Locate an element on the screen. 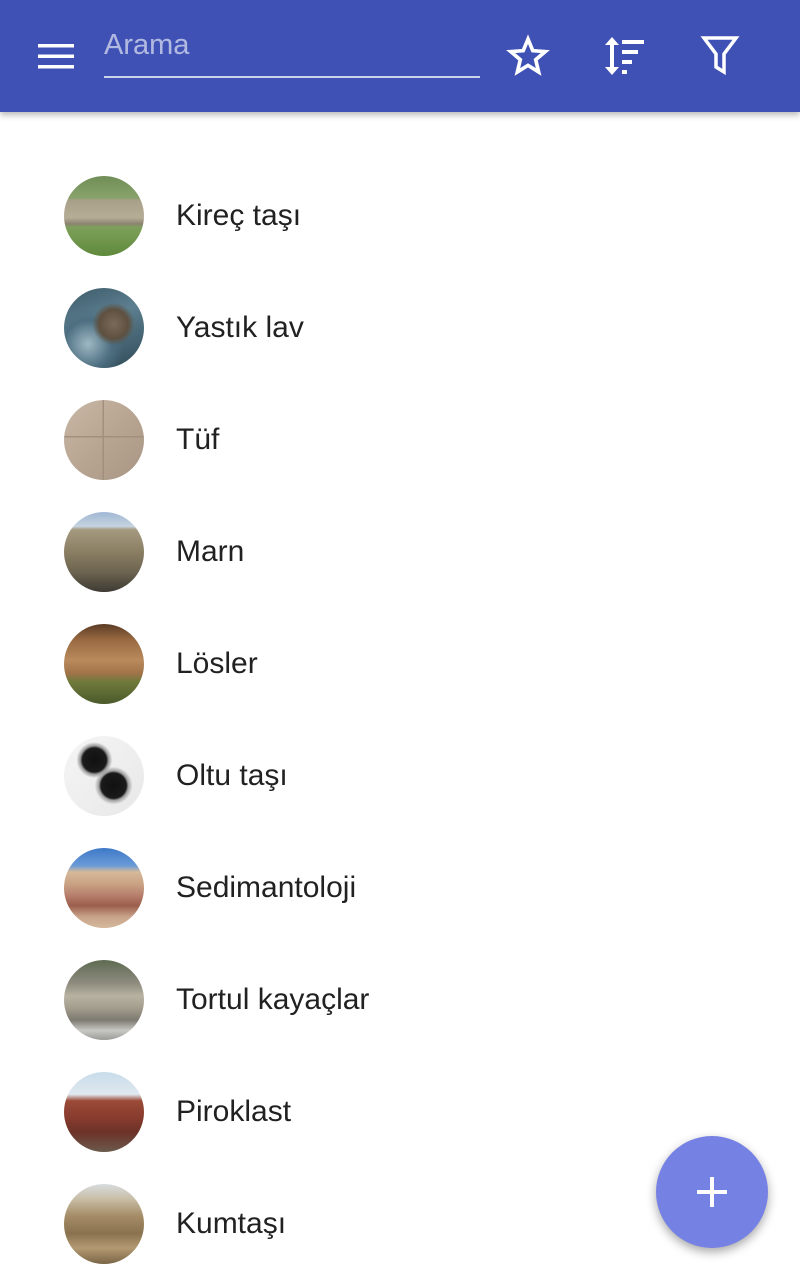 Image resolution: width=800 pixels, height=1280 pixels. list-item: Tortul kayaçlar is located at coordinates (400, 1000).